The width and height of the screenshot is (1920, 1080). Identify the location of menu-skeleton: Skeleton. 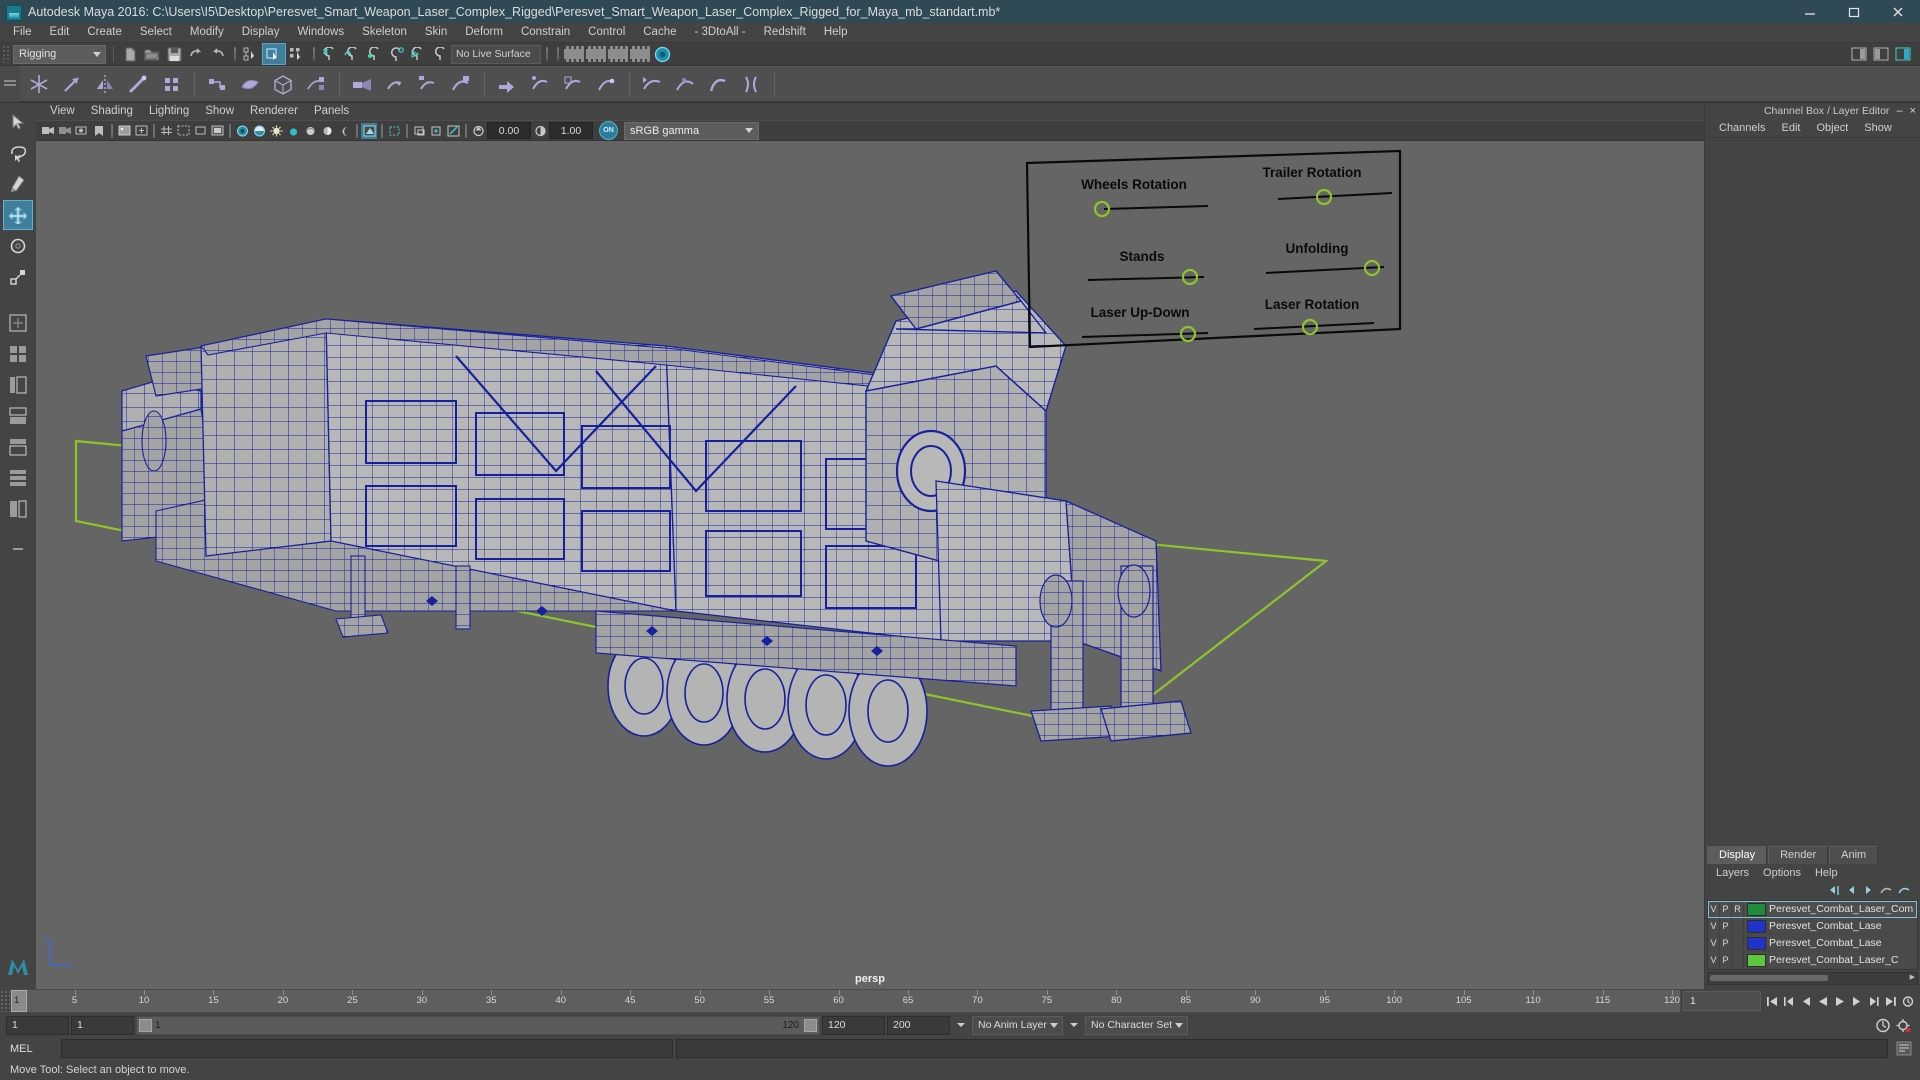
(384, 32).